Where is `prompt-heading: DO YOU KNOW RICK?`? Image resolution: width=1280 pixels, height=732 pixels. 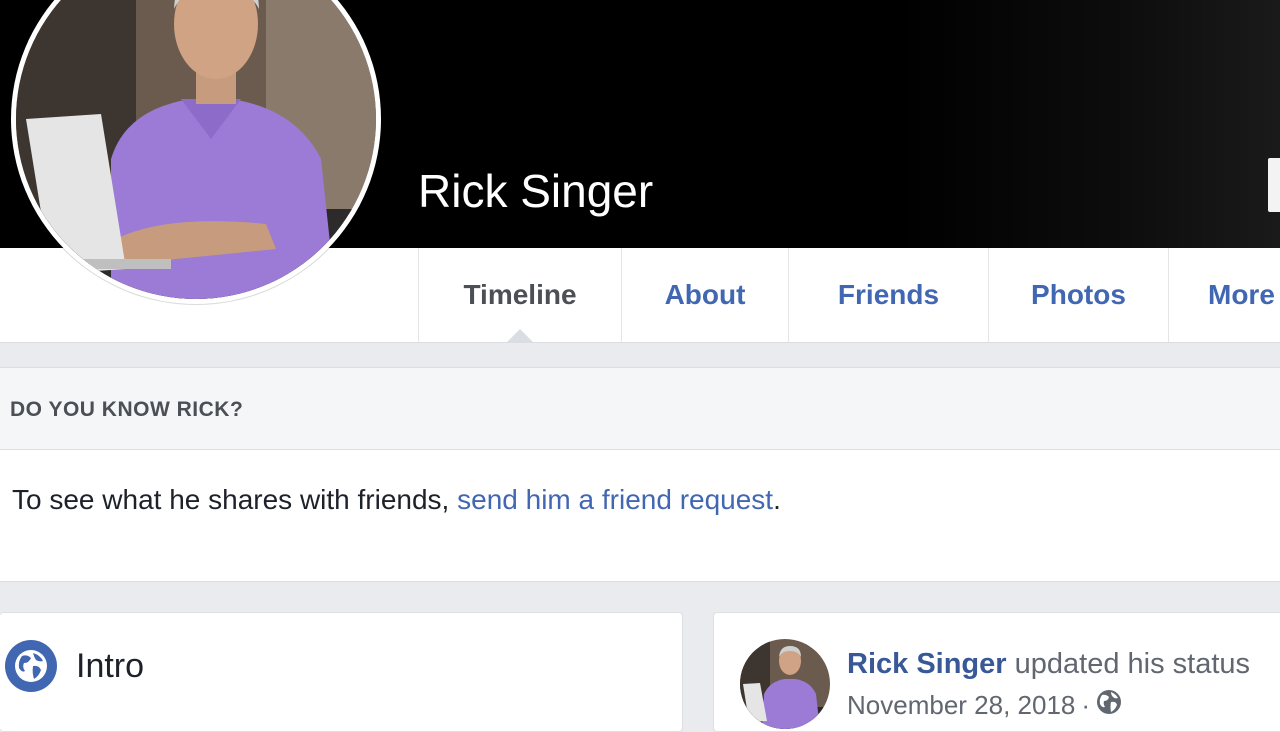
prompt-heading: DO YOU KNOW RICK? is located at coordinates (640, 409).